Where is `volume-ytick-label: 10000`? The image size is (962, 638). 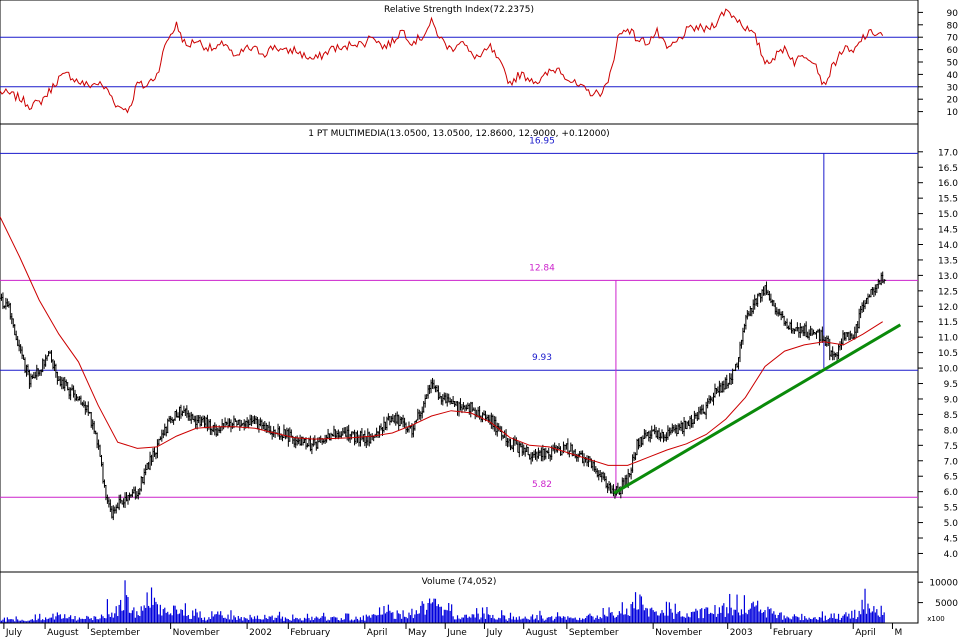
volume-ytick-label: 10000 is located at coordinates (943, 584).